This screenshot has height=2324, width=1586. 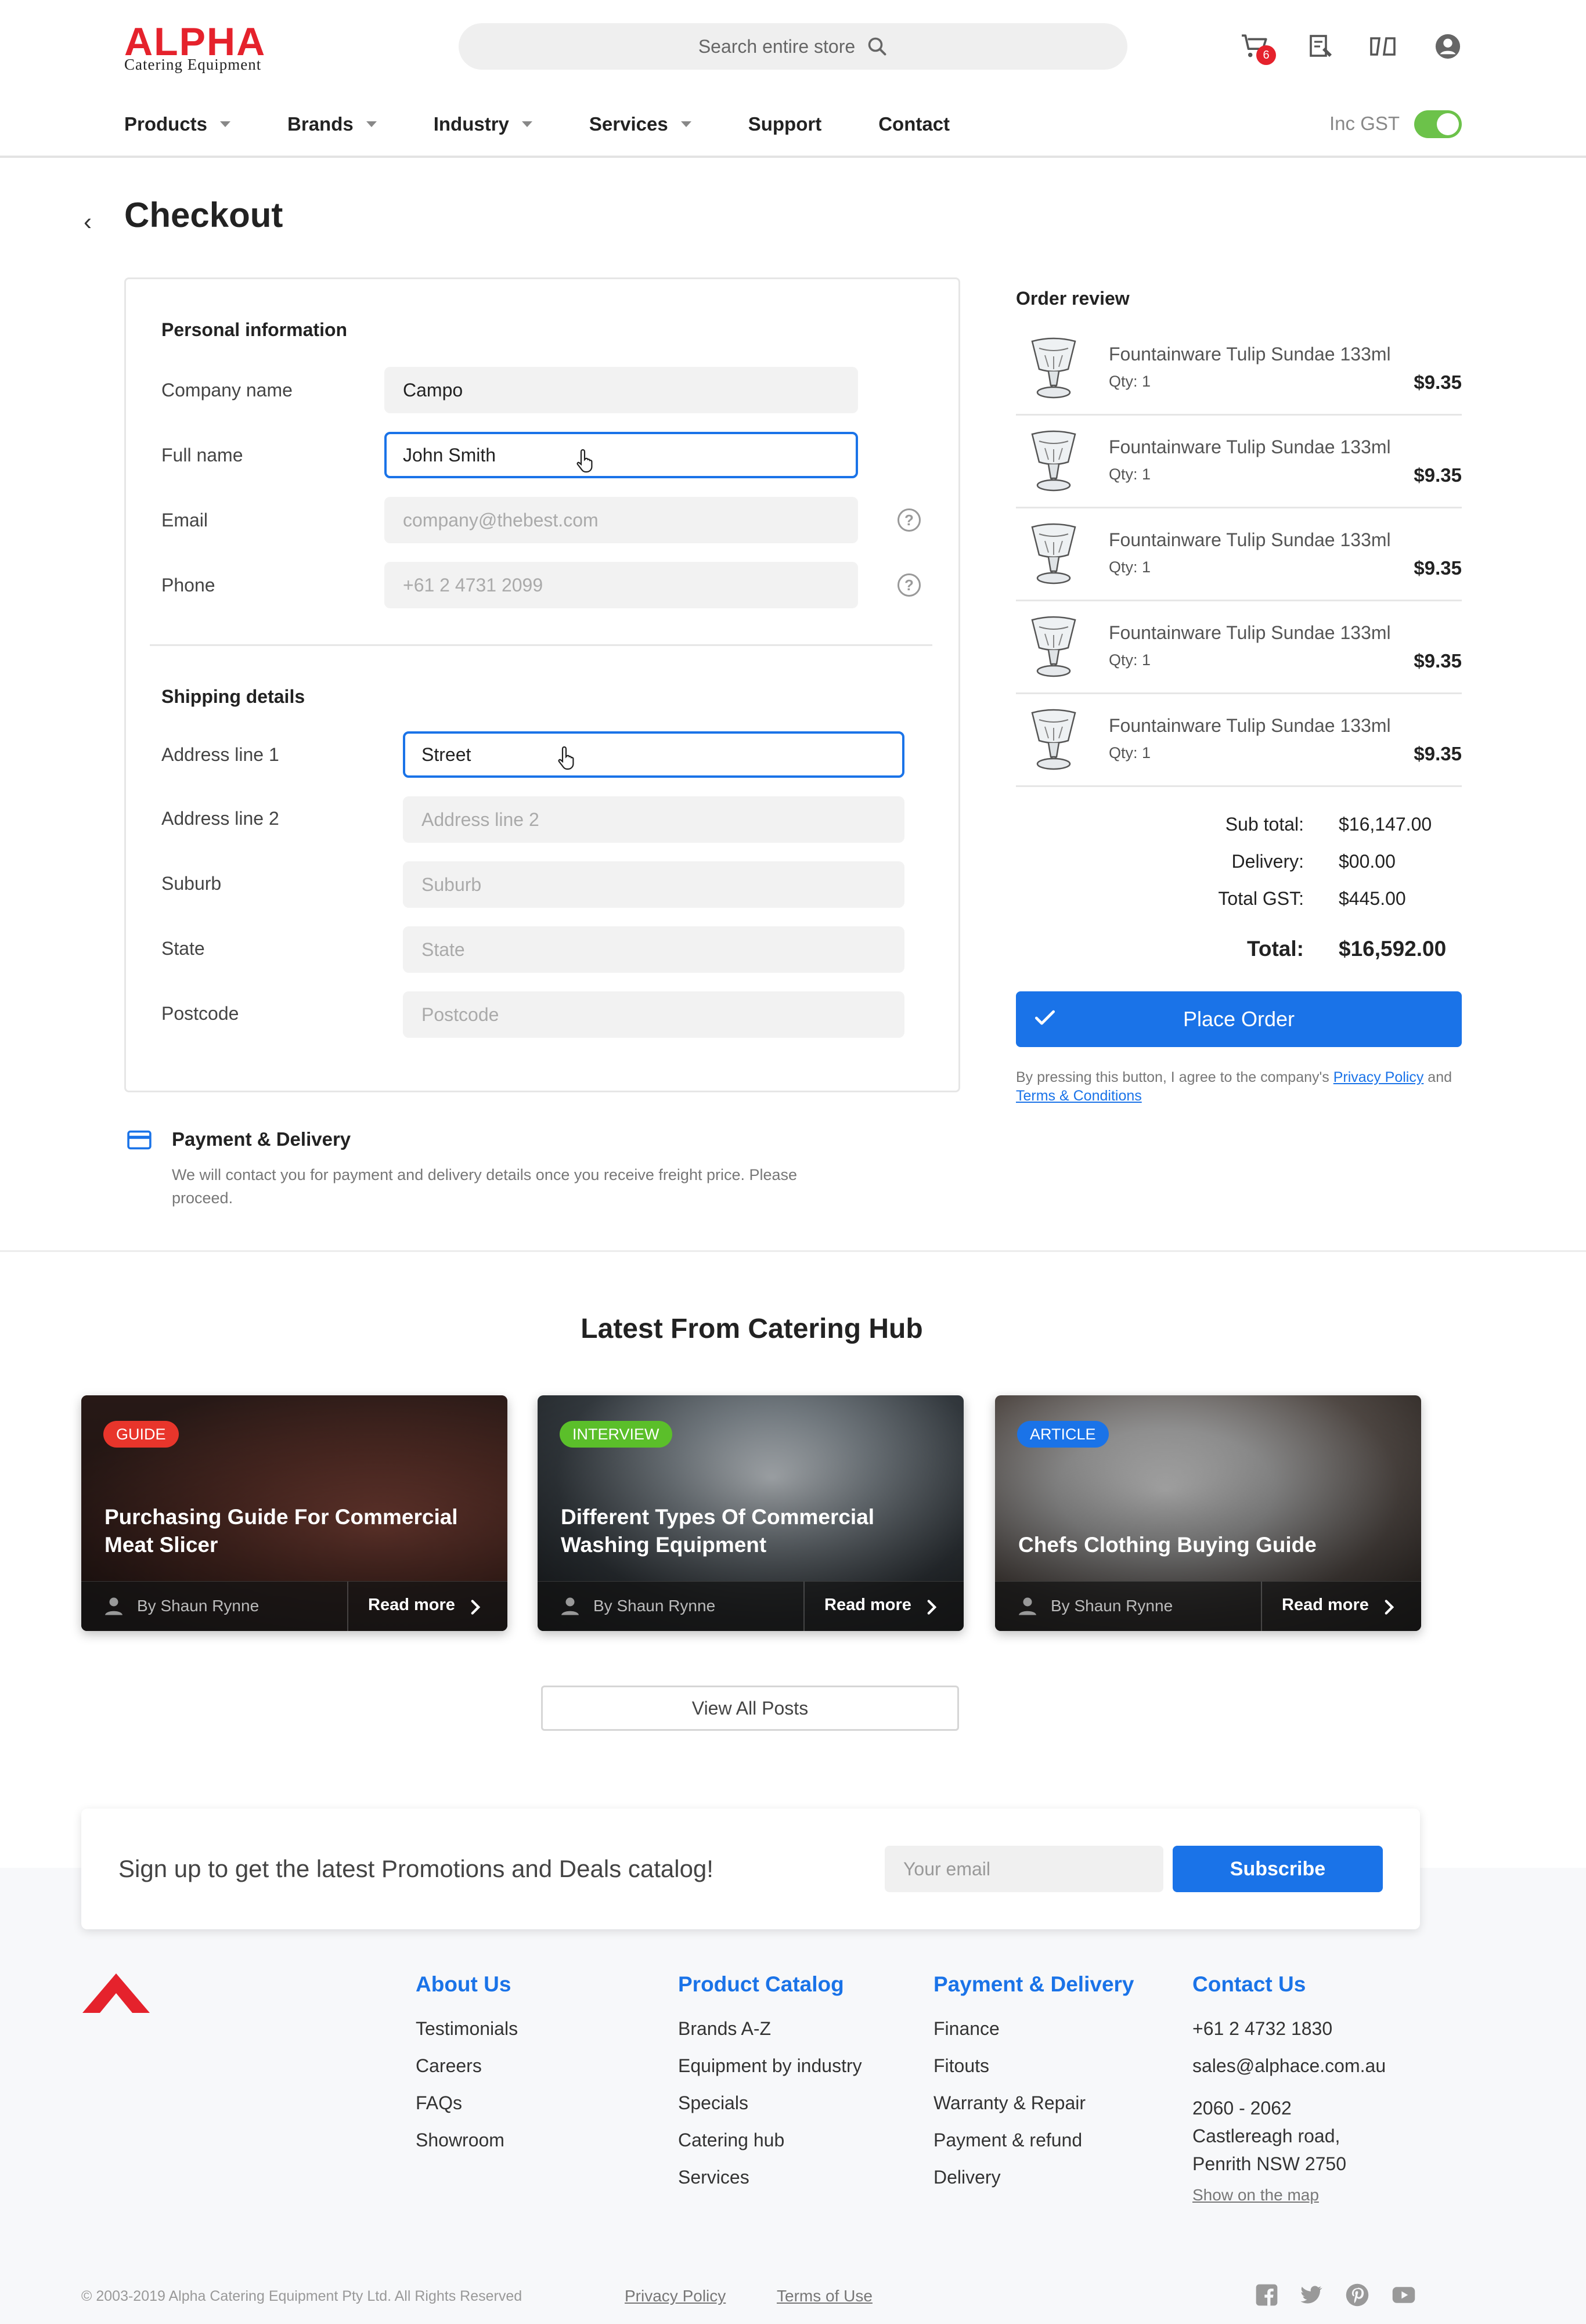 I want to click on cart-icon: 6, so click(x=1257, y=48).